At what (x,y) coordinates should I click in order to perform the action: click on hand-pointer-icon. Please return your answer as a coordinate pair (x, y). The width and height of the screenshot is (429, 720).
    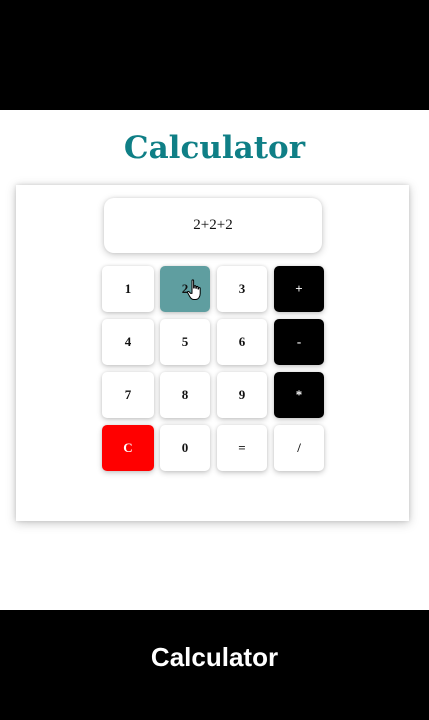
    Looking at the image, I should click on (193, 289).